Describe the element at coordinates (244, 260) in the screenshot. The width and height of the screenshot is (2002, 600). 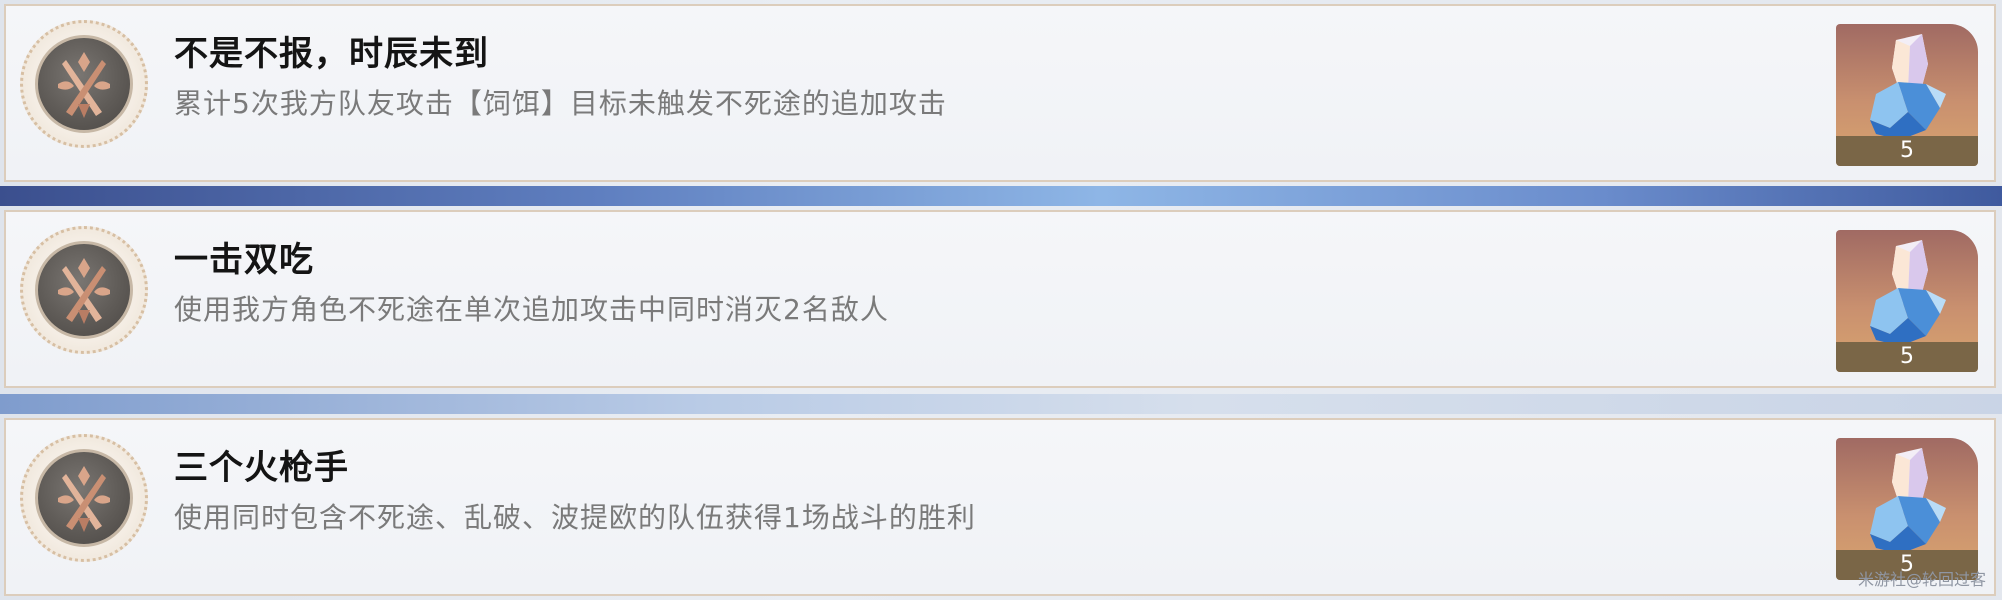
I see `achievement-title: 一击双吃` at that location.